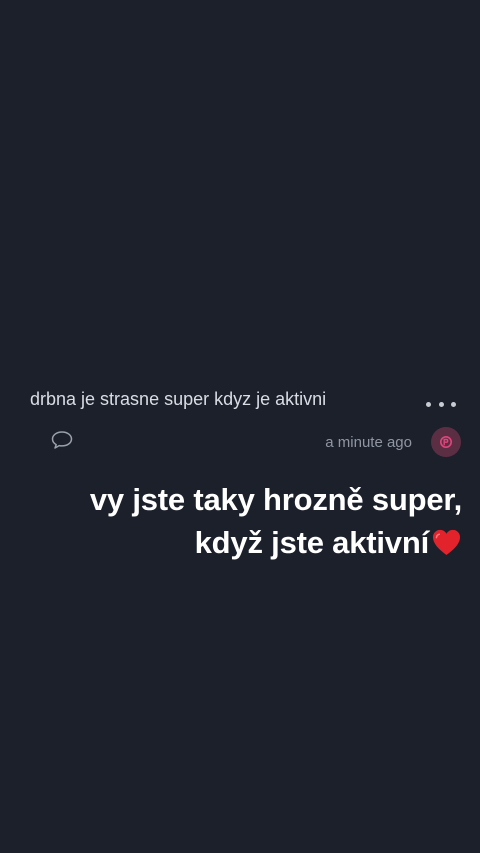  Describe the element at coordinates (312, 542) in the screenshot. I see `reply-line-2: když jste aktivní` at that location.